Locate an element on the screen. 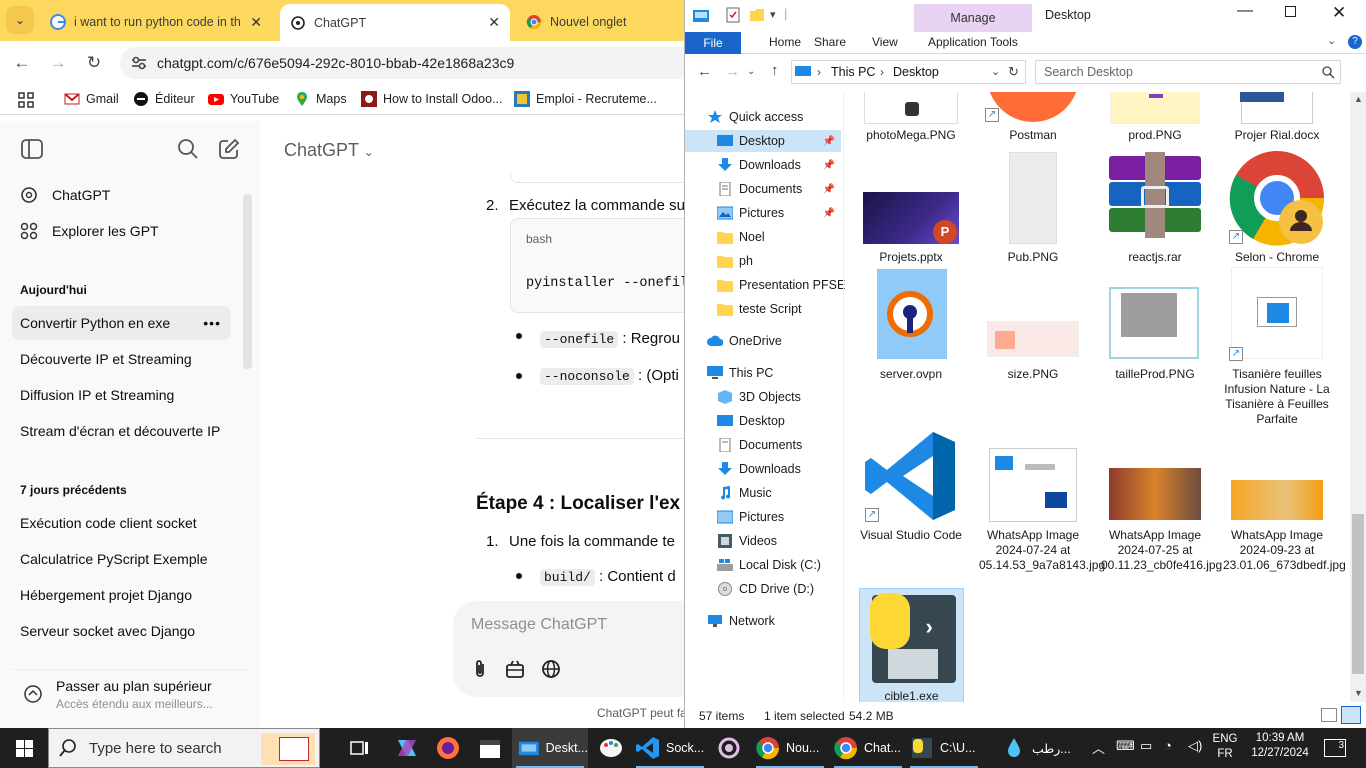 This screenshot has width=1366, height=768. file-item: tailleProd.PNG is located at coordinates (1155, 324).